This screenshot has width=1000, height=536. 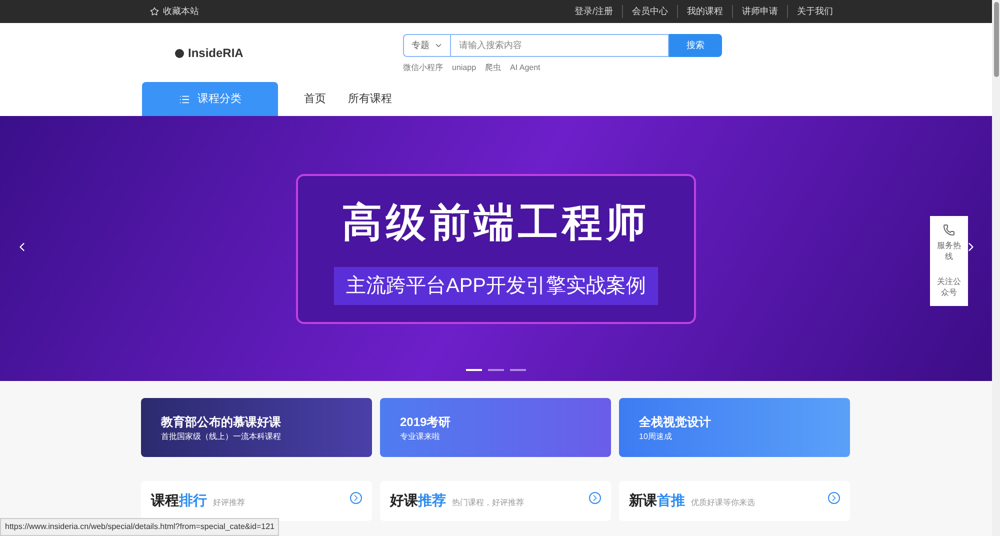 I want to click on logo-text: InsideRIA, so click(x=216, y=53).